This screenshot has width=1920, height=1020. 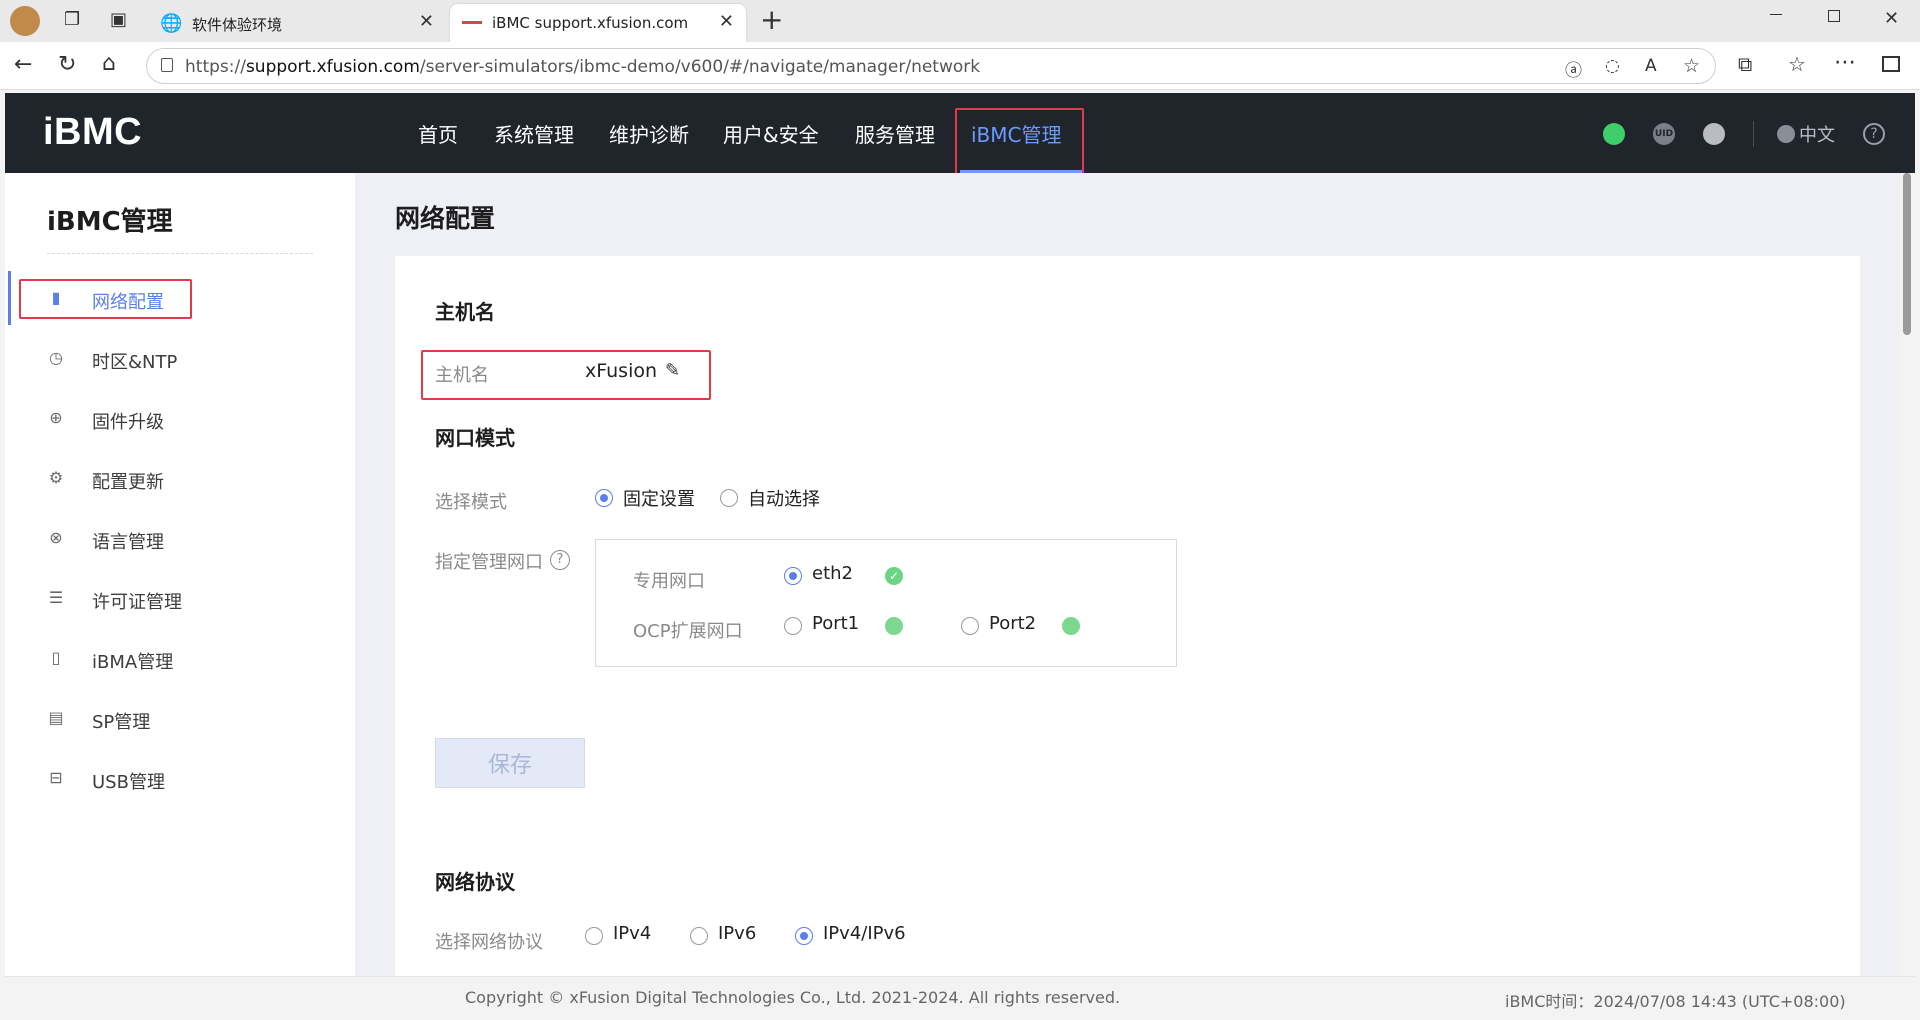 I want to click on sidebar-item-timezone-ntp: ◷ 时区&NTP, so click(x=180, y=359).